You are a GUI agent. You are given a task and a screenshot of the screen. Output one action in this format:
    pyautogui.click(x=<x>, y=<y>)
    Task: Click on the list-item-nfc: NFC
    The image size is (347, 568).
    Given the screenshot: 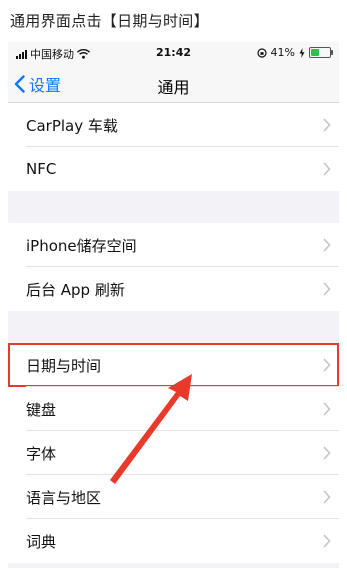 What is the action you would take?
    pyautogui.click(x=173, y=169)
    